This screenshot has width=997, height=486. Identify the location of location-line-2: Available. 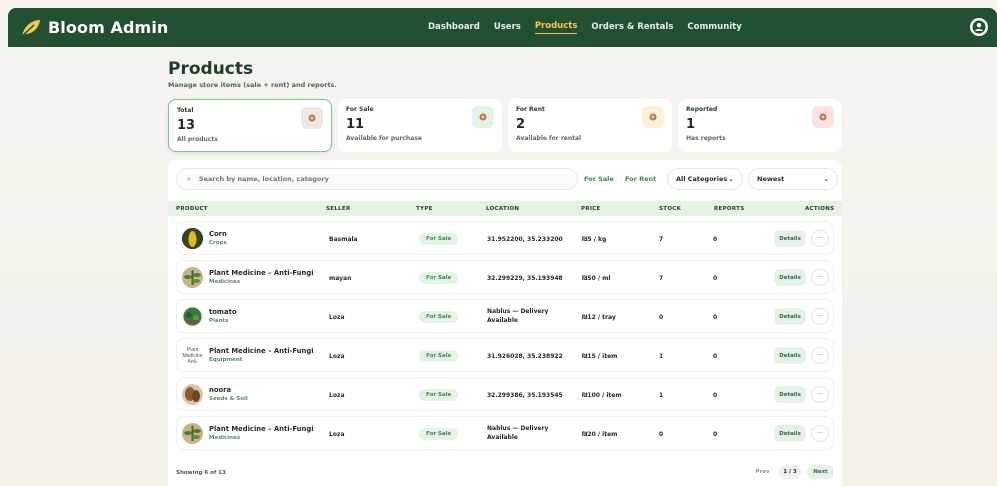
(502, 320).